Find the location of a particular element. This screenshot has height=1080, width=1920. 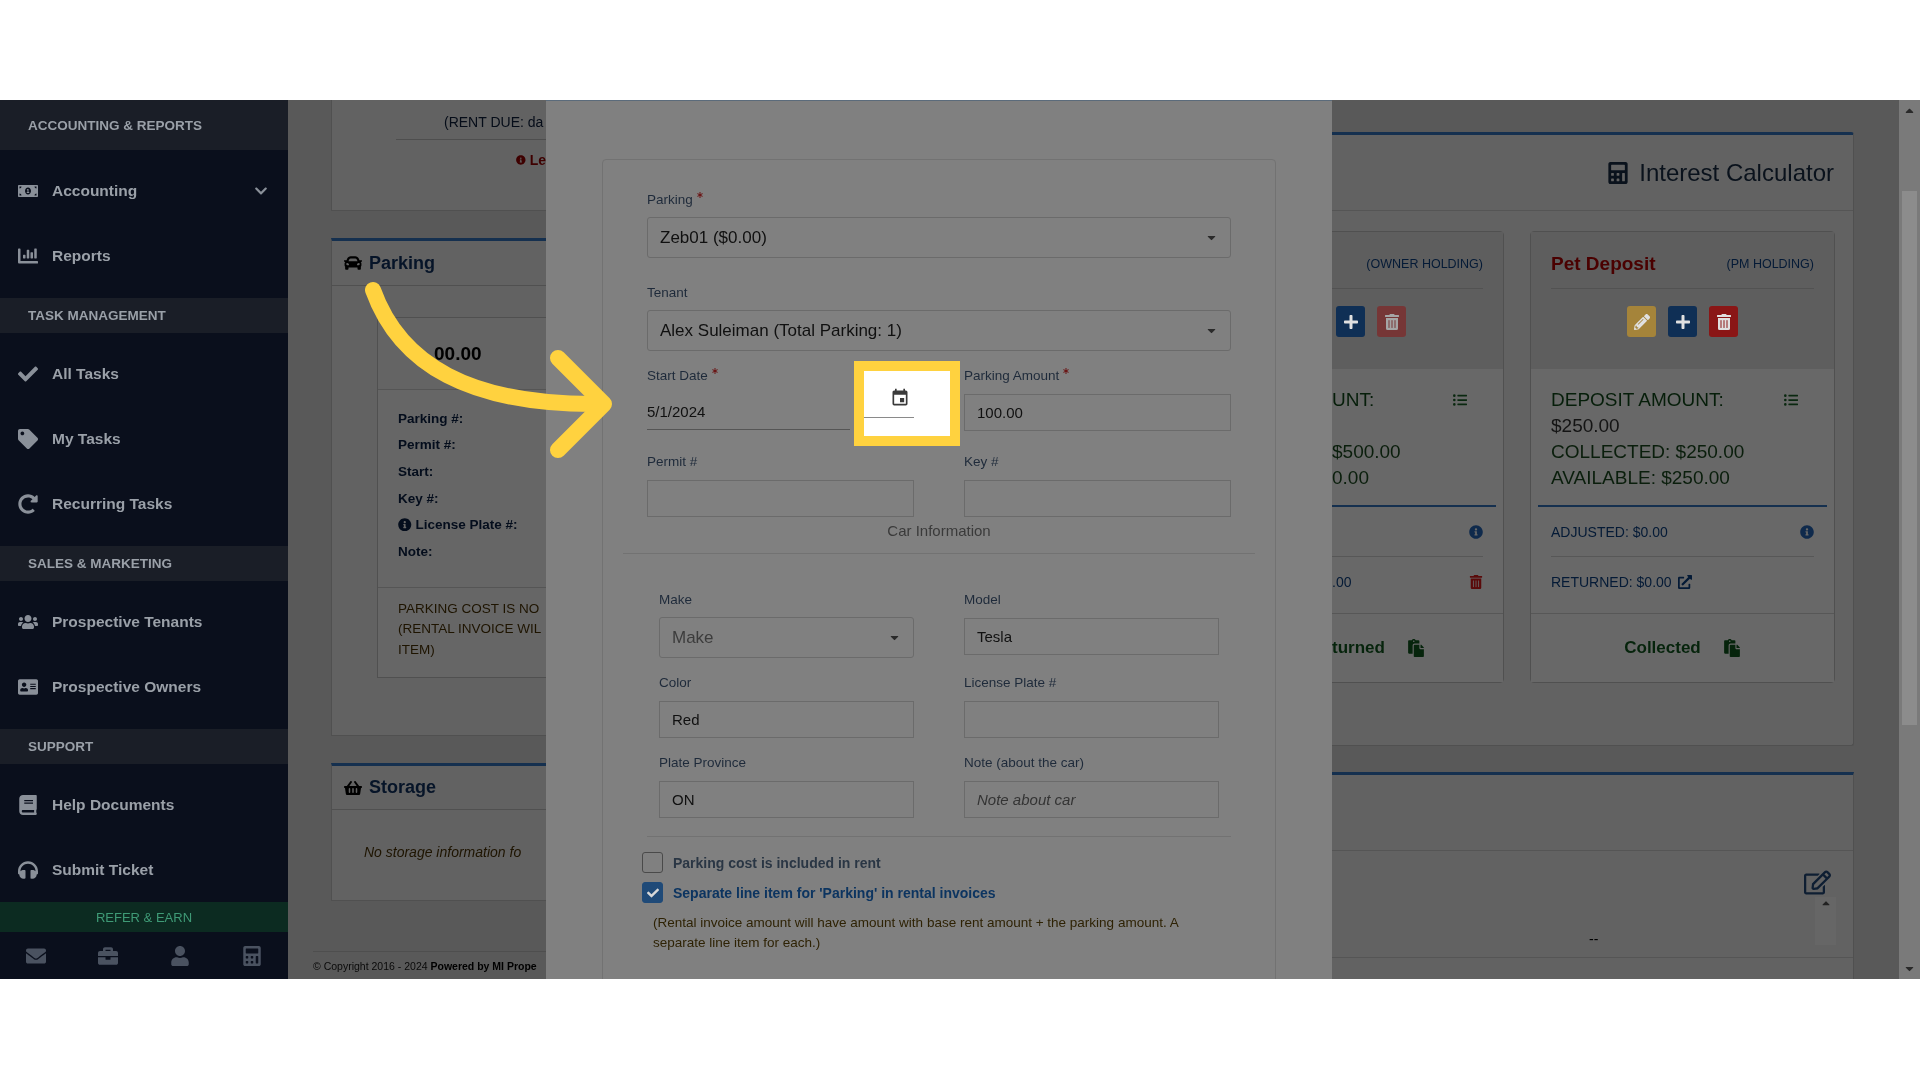

date-field: 5/1/2024 is located at coordinates (748, 412).